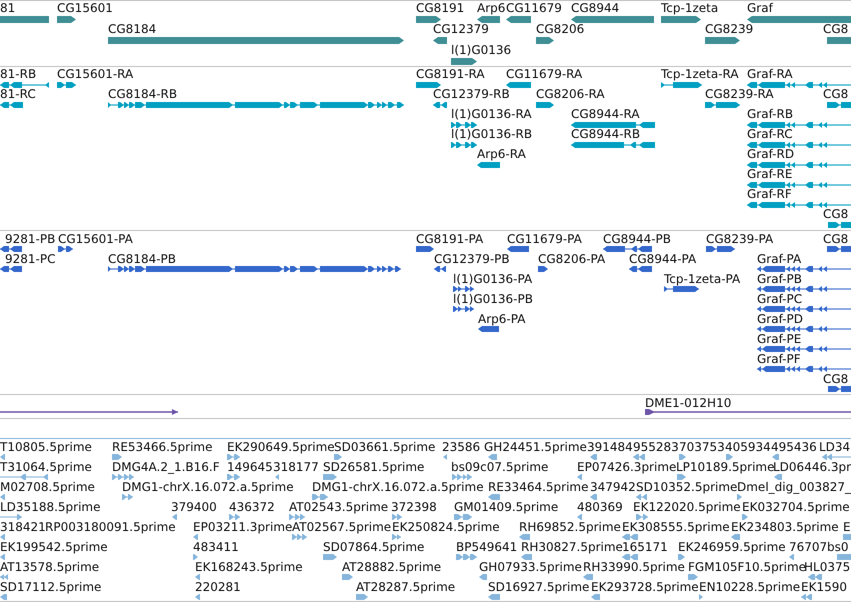 This screenshot has width=851, height=602. I want to click on gene-label: CG8239, so click(729, 29).